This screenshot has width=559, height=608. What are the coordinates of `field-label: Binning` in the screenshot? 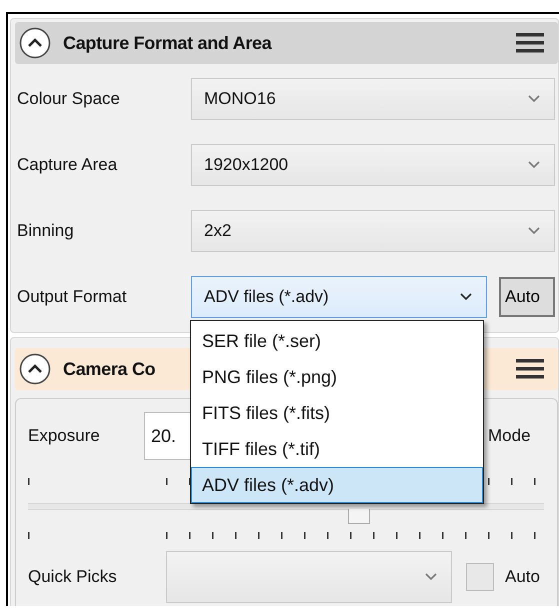 It's located at (45, 231).